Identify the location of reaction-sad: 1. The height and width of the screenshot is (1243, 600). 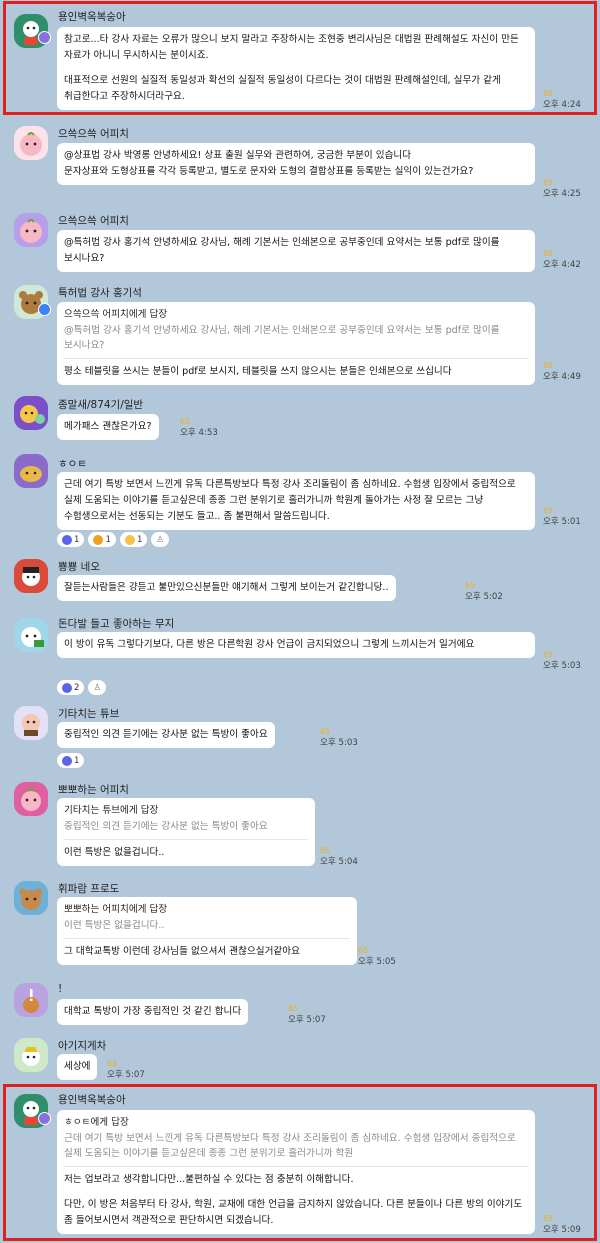
(133, 539).